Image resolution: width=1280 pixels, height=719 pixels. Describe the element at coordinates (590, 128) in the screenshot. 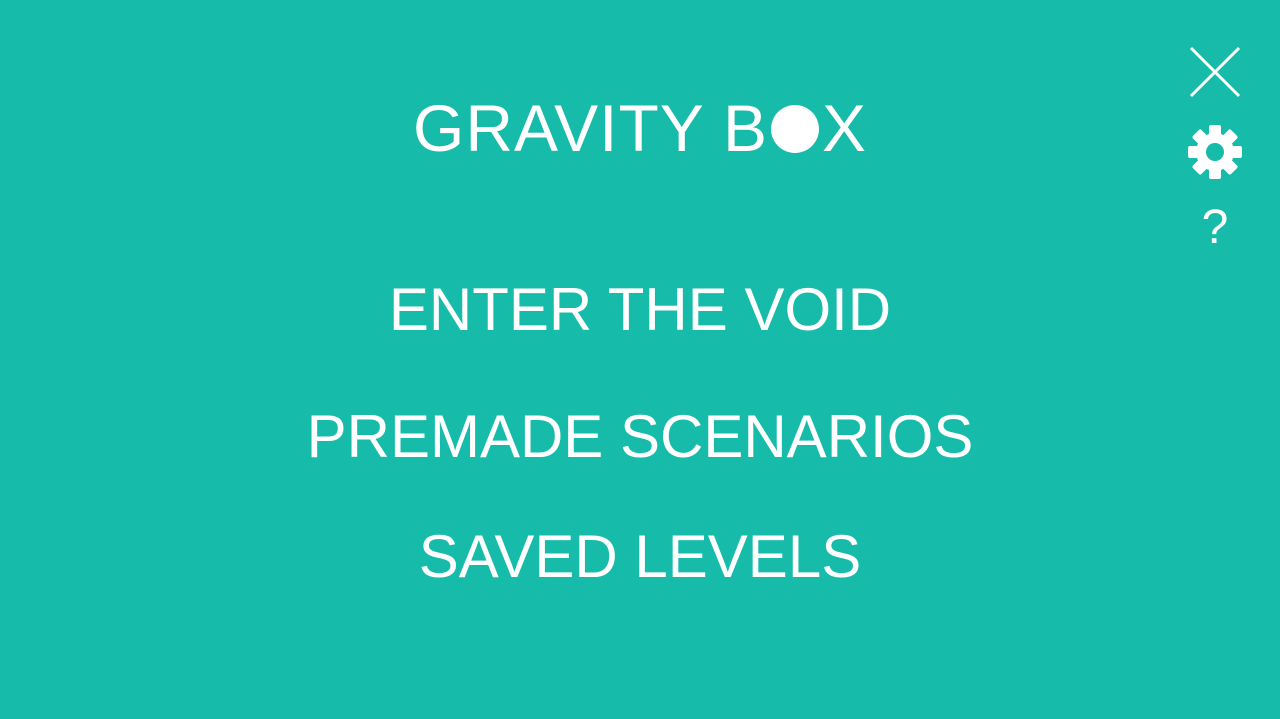

I see `title-text-start: GRAVITY B` at that location.